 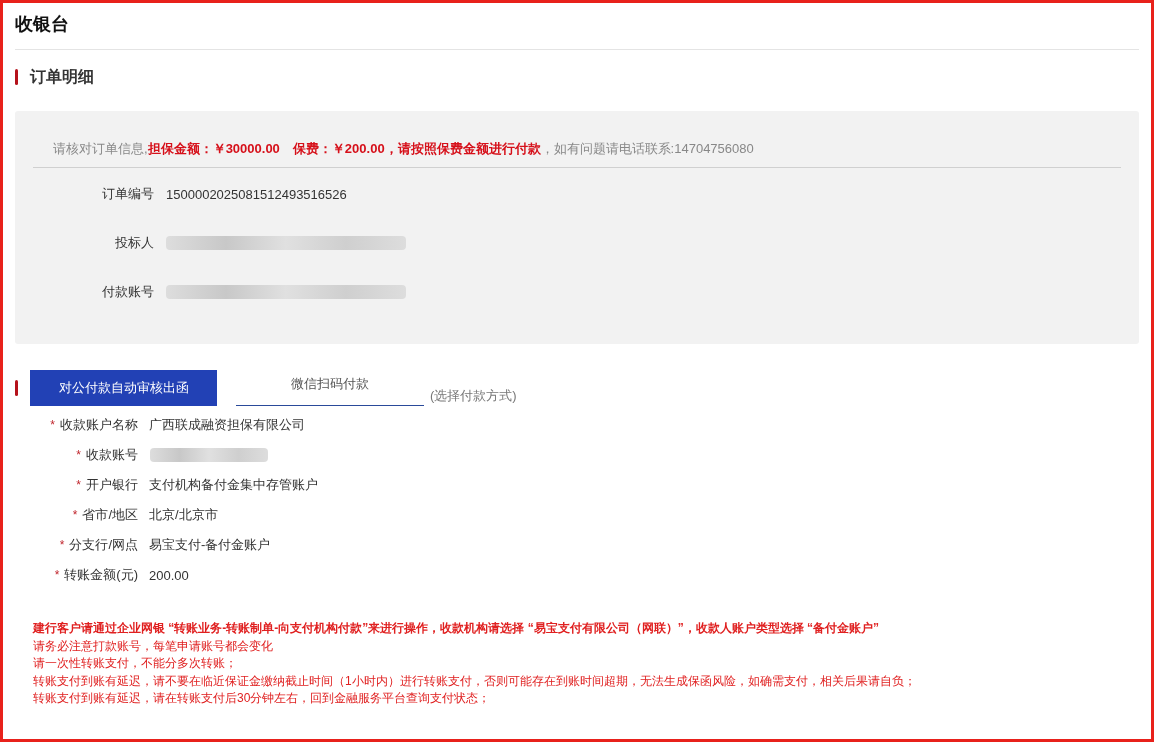 I want to click on notice-text: 请务必注意打款账号，每笔申请账号都会变化, so click(x=153, y=646).